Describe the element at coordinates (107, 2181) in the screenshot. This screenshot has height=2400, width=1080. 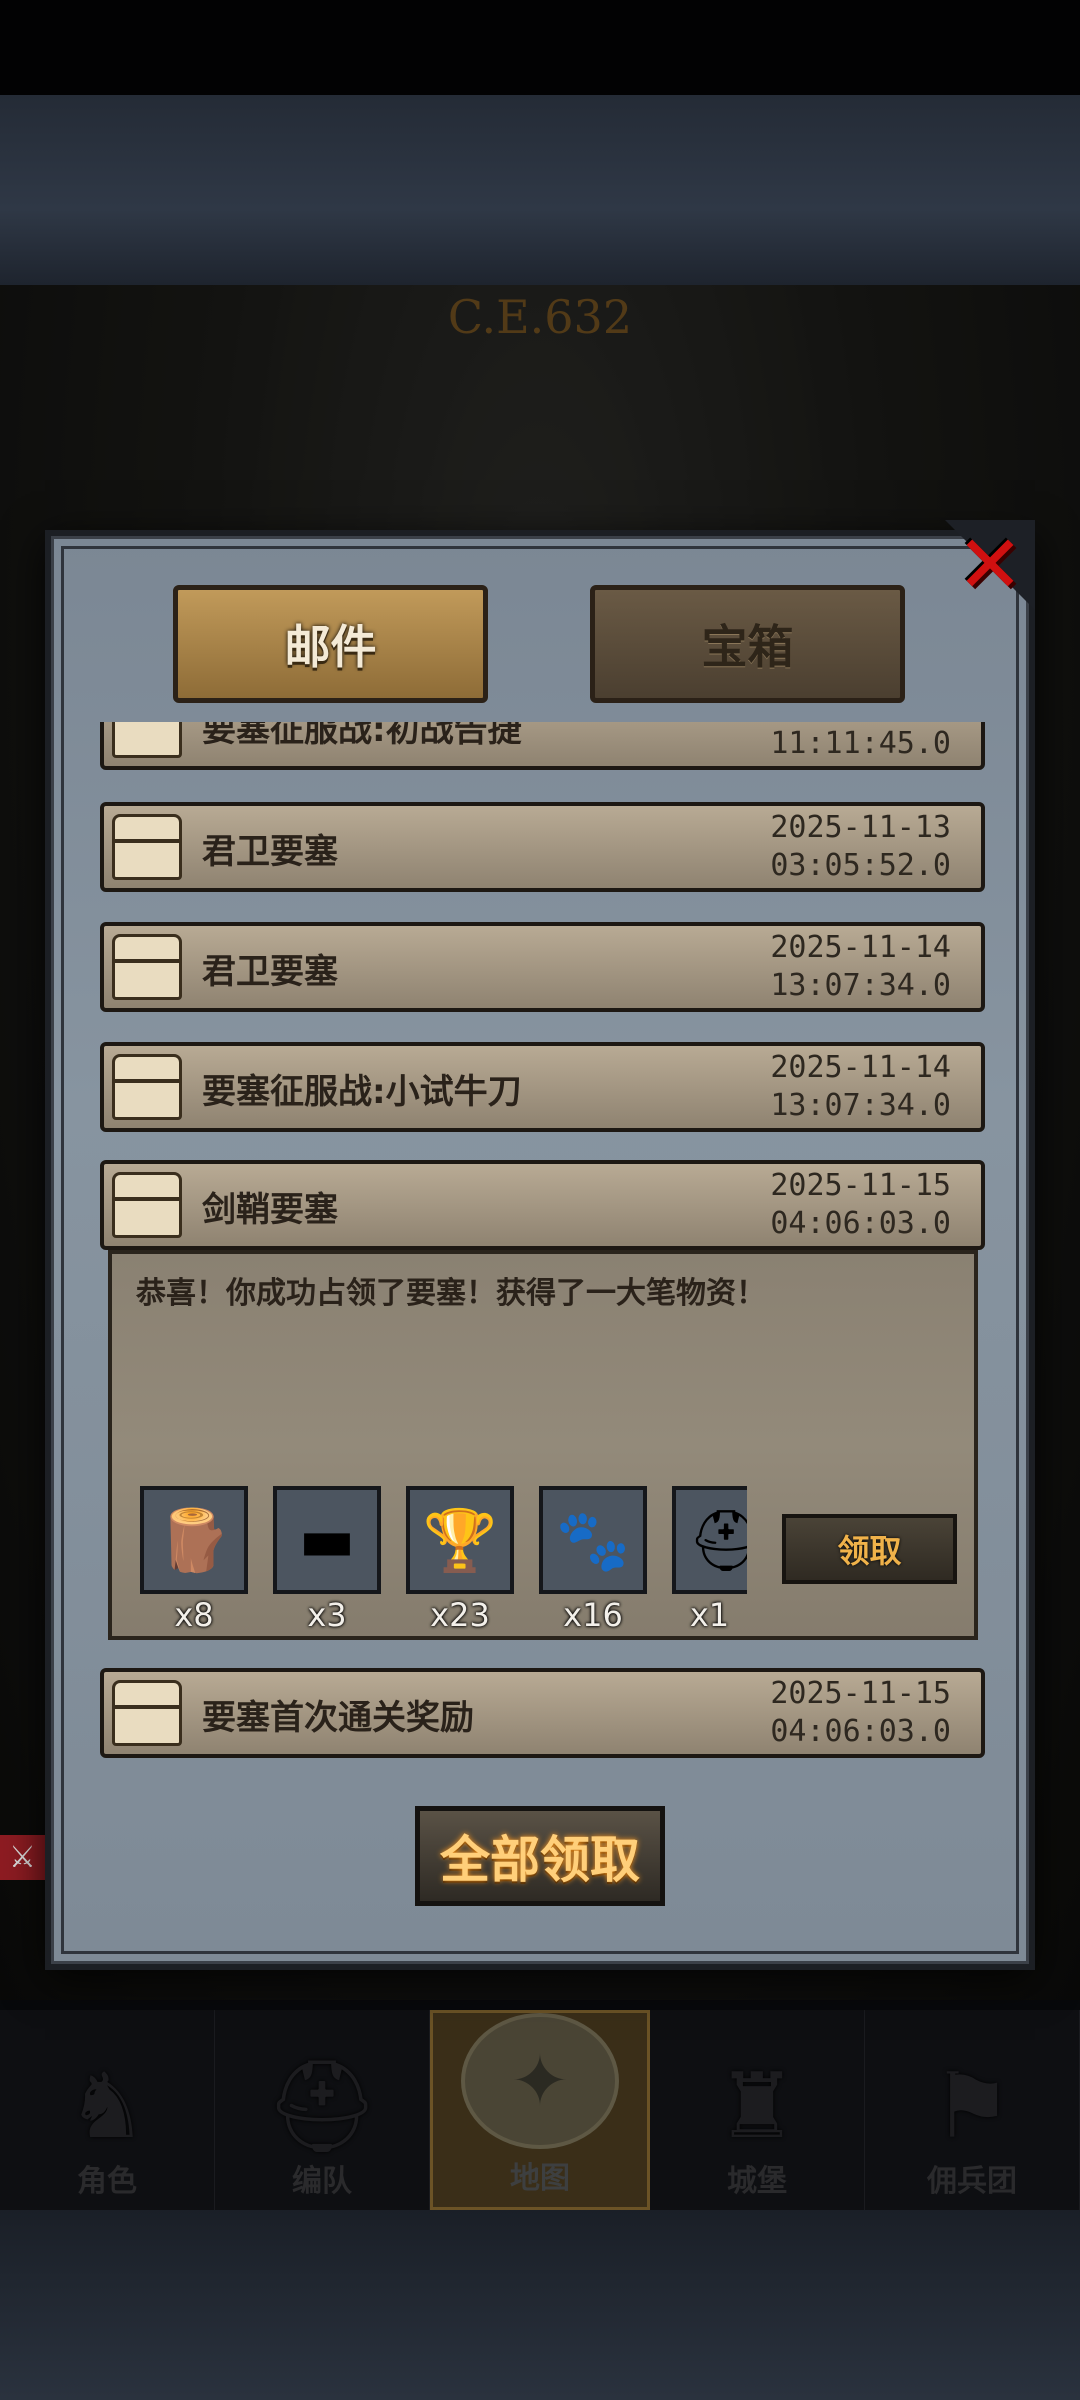
I see `nav-label: 角色` at that location.